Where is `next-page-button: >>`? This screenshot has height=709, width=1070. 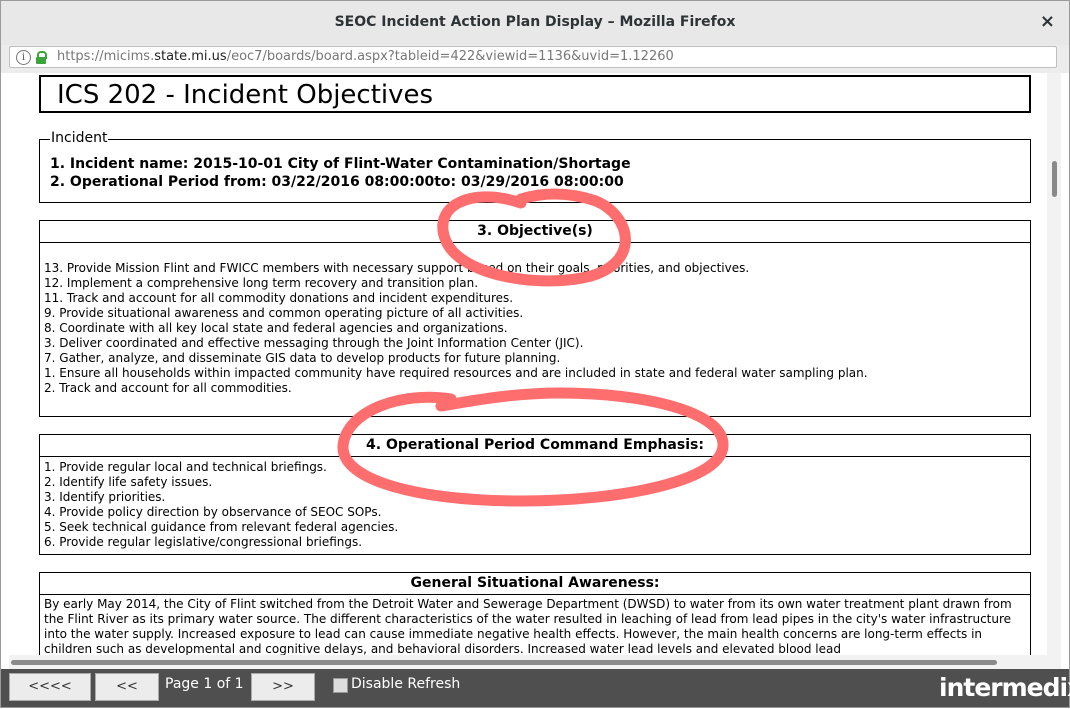
next-page-button: >> is located at coordinates (283, 687).